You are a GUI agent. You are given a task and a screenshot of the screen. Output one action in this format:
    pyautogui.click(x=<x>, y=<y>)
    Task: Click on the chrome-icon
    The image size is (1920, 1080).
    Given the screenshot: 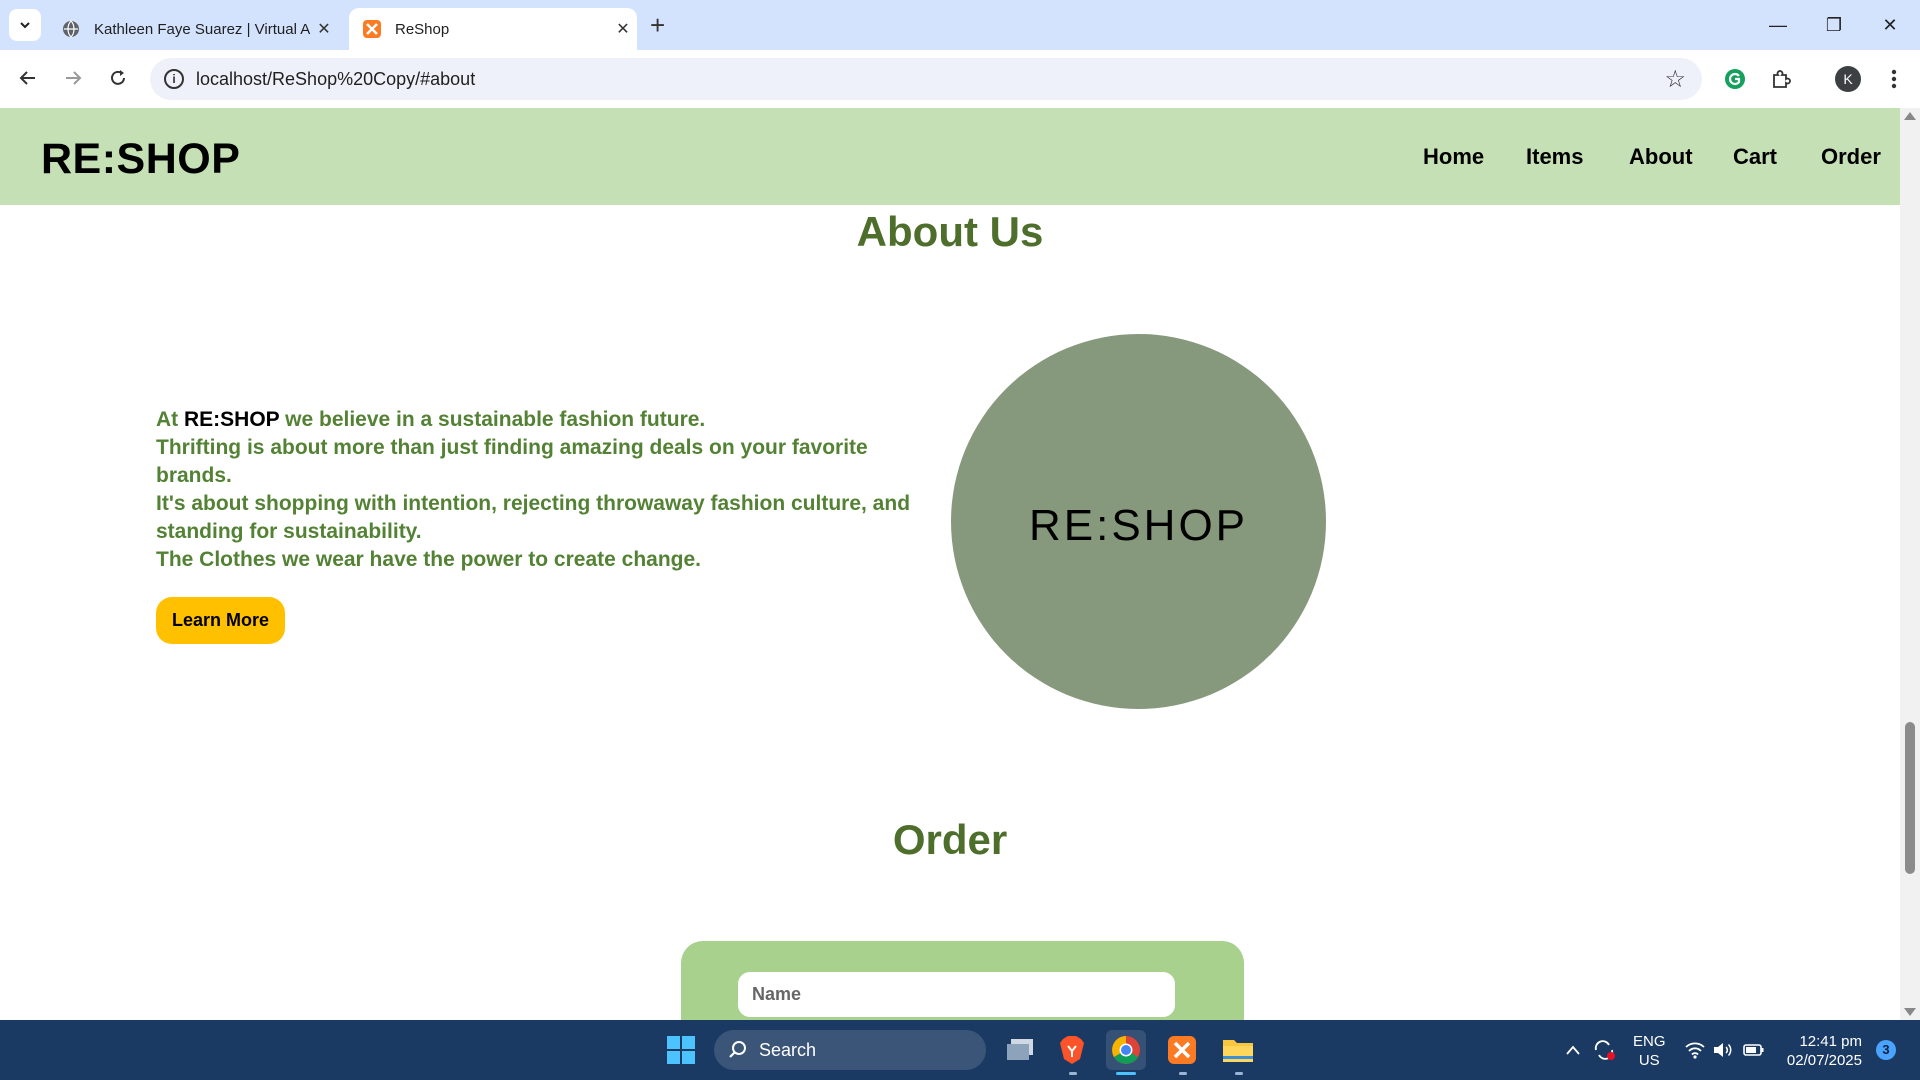 What is the action you would take?
    pyautogui.click(x=1126, y=1050)
    